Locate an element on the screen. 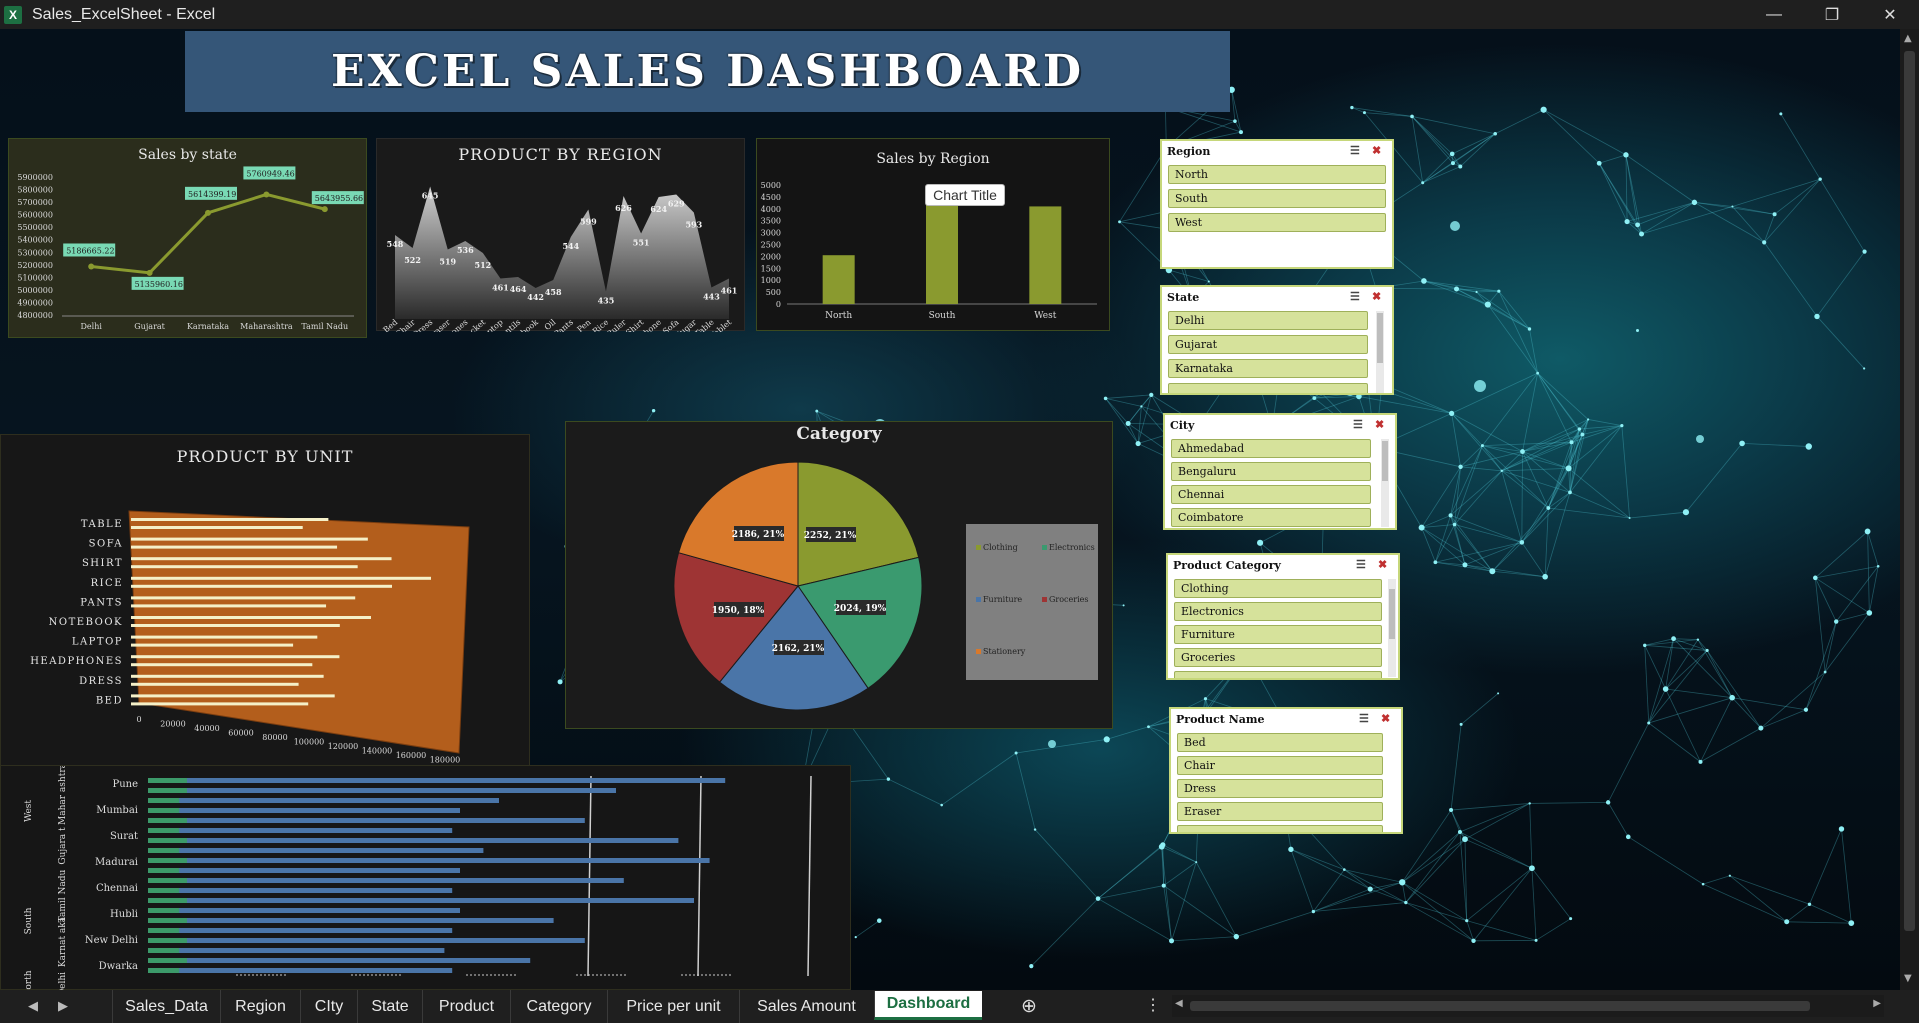  tab-price-per-unit: Price per unit is located at coordinates (673, 1006).